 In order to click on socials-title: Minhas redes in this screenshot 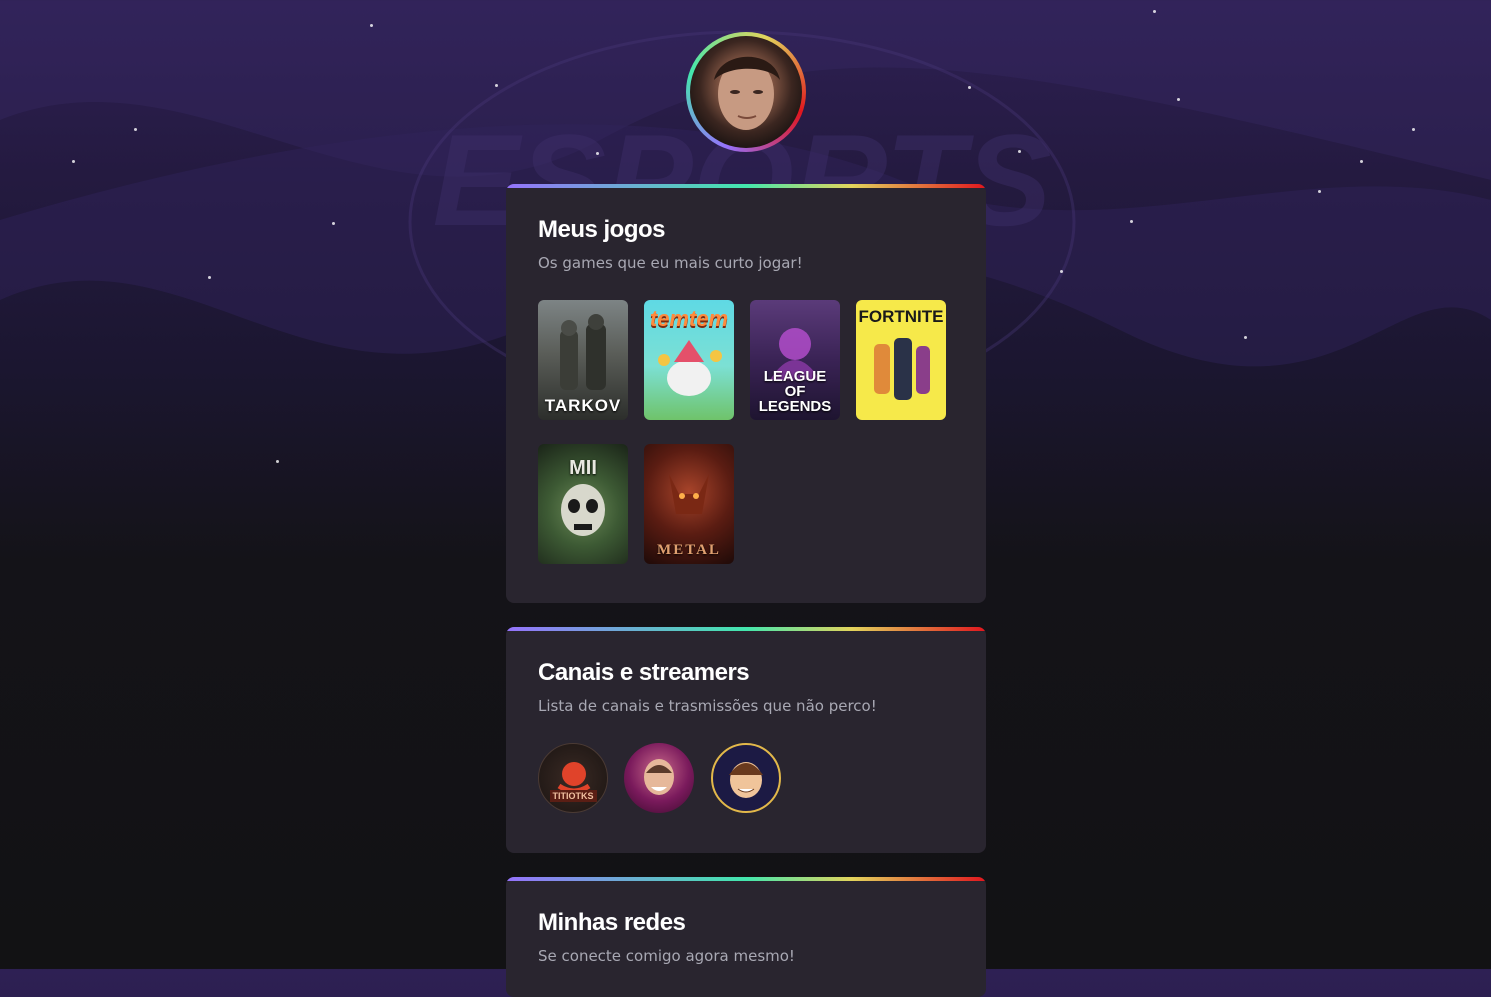, I will do `click(612, 922)`.